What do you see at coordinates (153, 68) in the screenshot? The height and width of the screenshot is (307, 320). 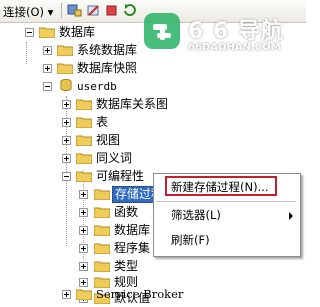 I see `tree-node-database-snapshots: 数据库快照` at bounding box center [153, 68].